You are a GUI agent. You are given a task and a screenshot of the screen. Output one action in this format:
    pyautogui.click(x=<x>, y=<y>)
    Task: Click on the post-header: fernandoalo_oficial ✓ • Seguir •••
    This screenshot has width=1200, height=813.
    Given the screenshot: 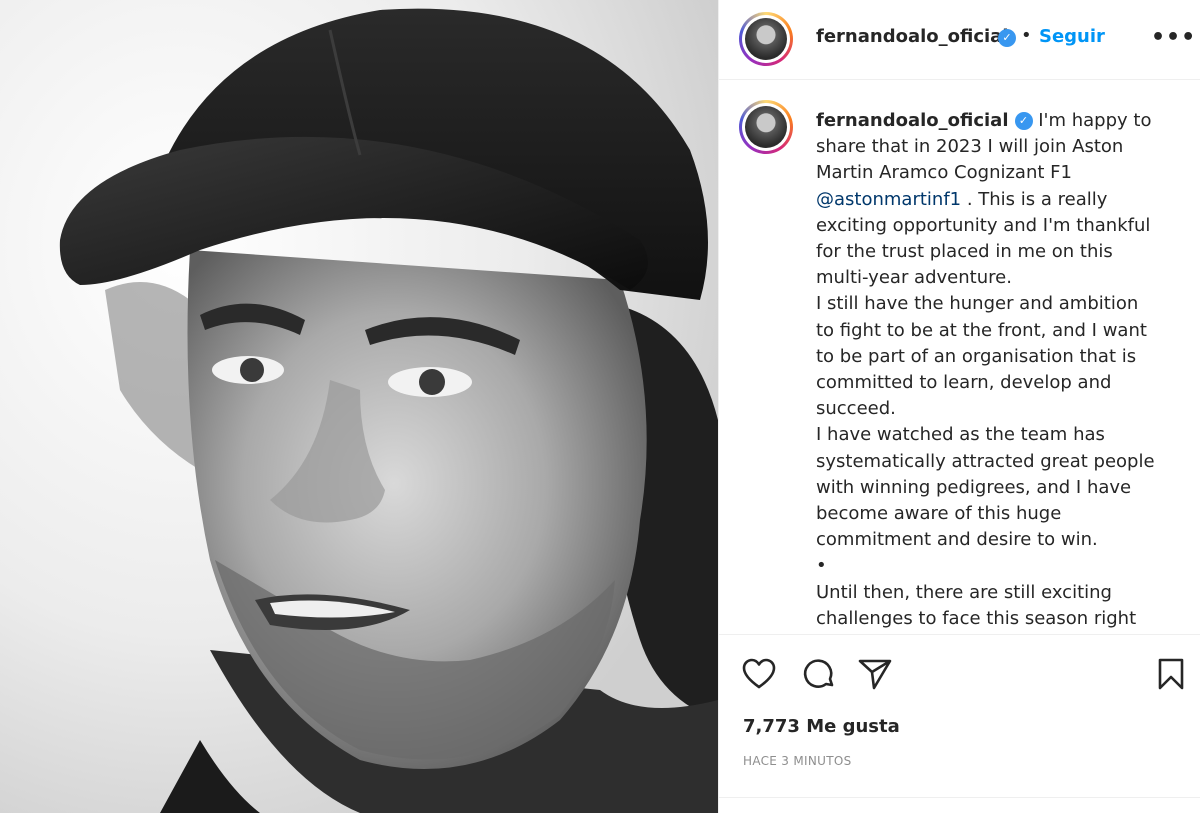 What is the action you would take?
    pyautogui.click(x=959, y=40)
    